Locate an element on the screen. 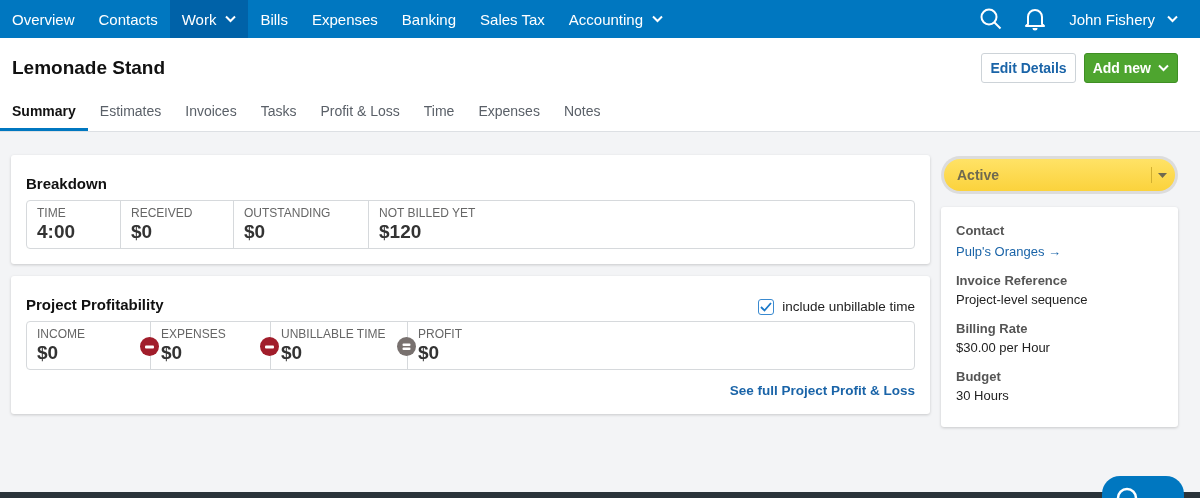 This screenshot has height=498, width=1200. detail-value: Project-level sequence is located at coordinates (1022, 299).